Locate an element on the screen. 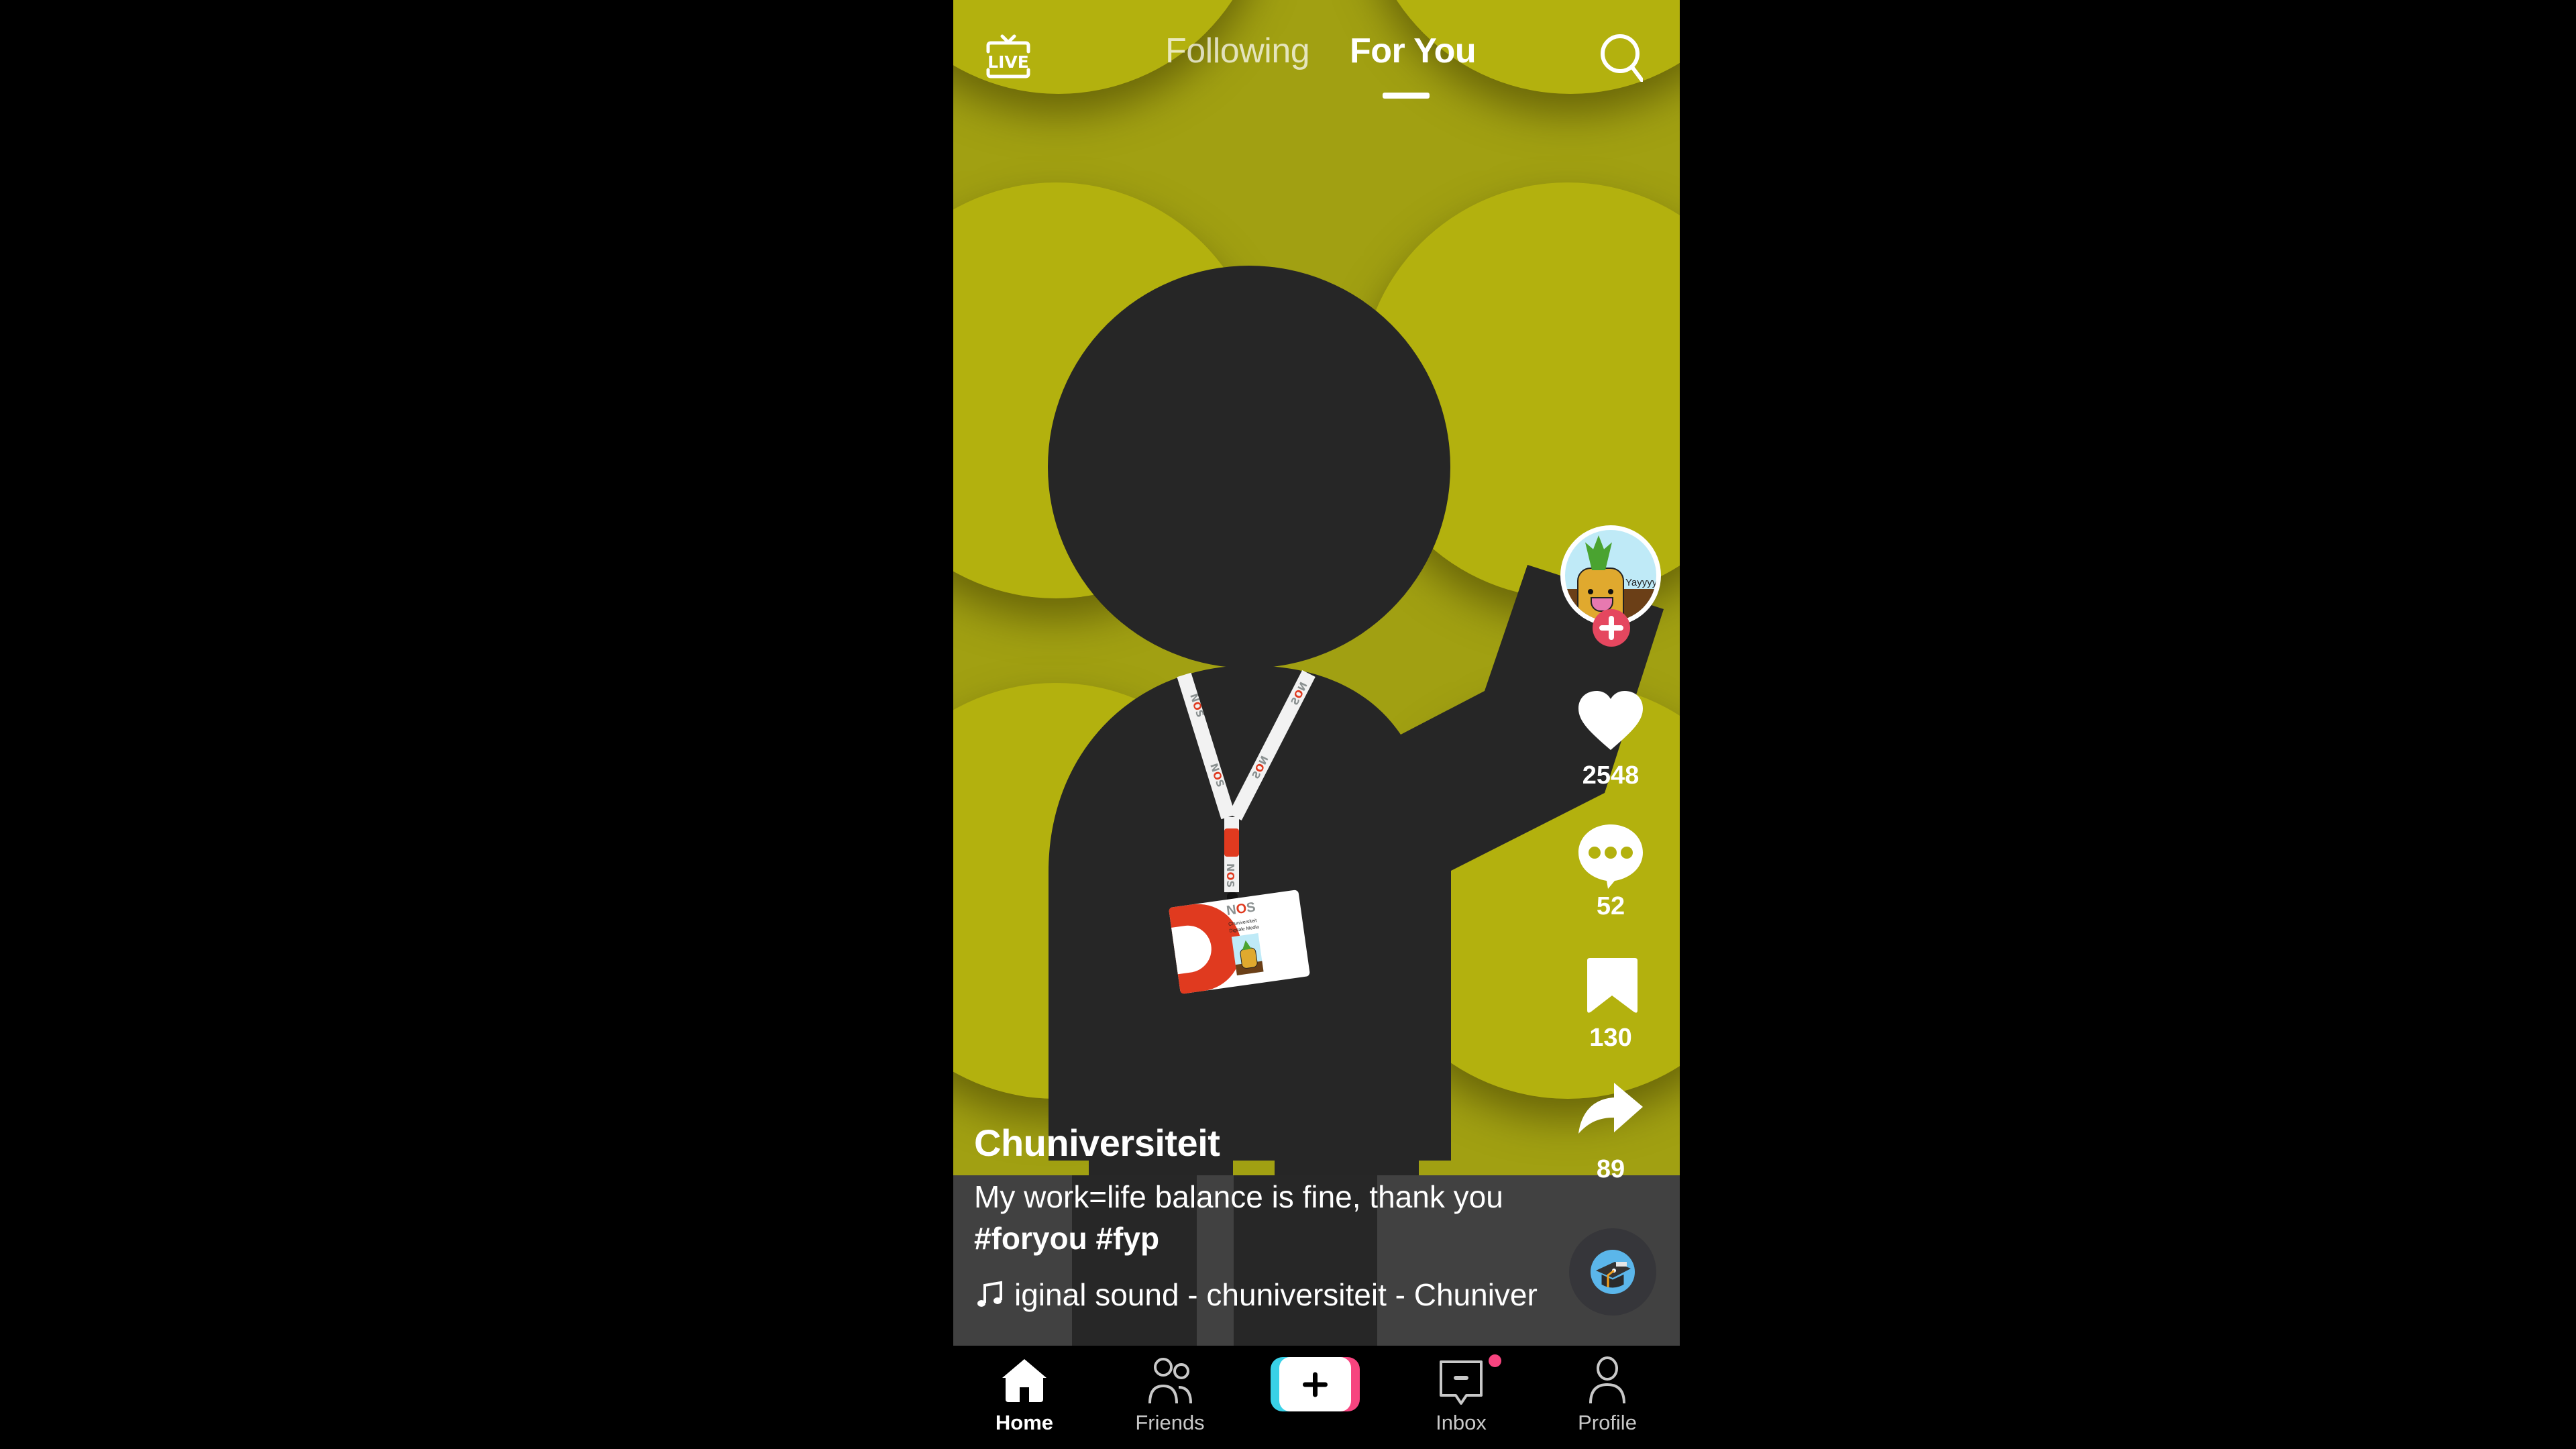  comment-icon is located at coordinates (1610, 856).